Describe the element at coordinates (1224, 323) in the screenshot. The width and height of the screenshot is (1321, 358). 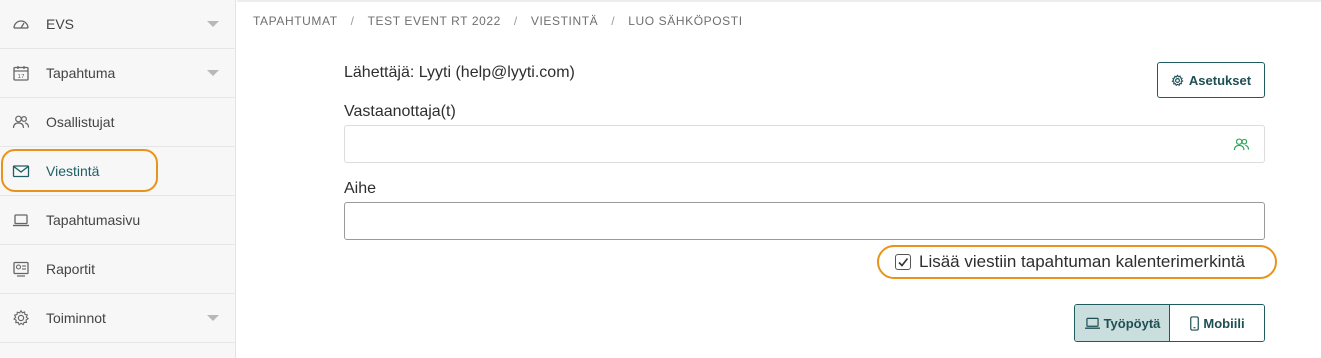
I see `mobile-view-label: Mobiili` at that location.